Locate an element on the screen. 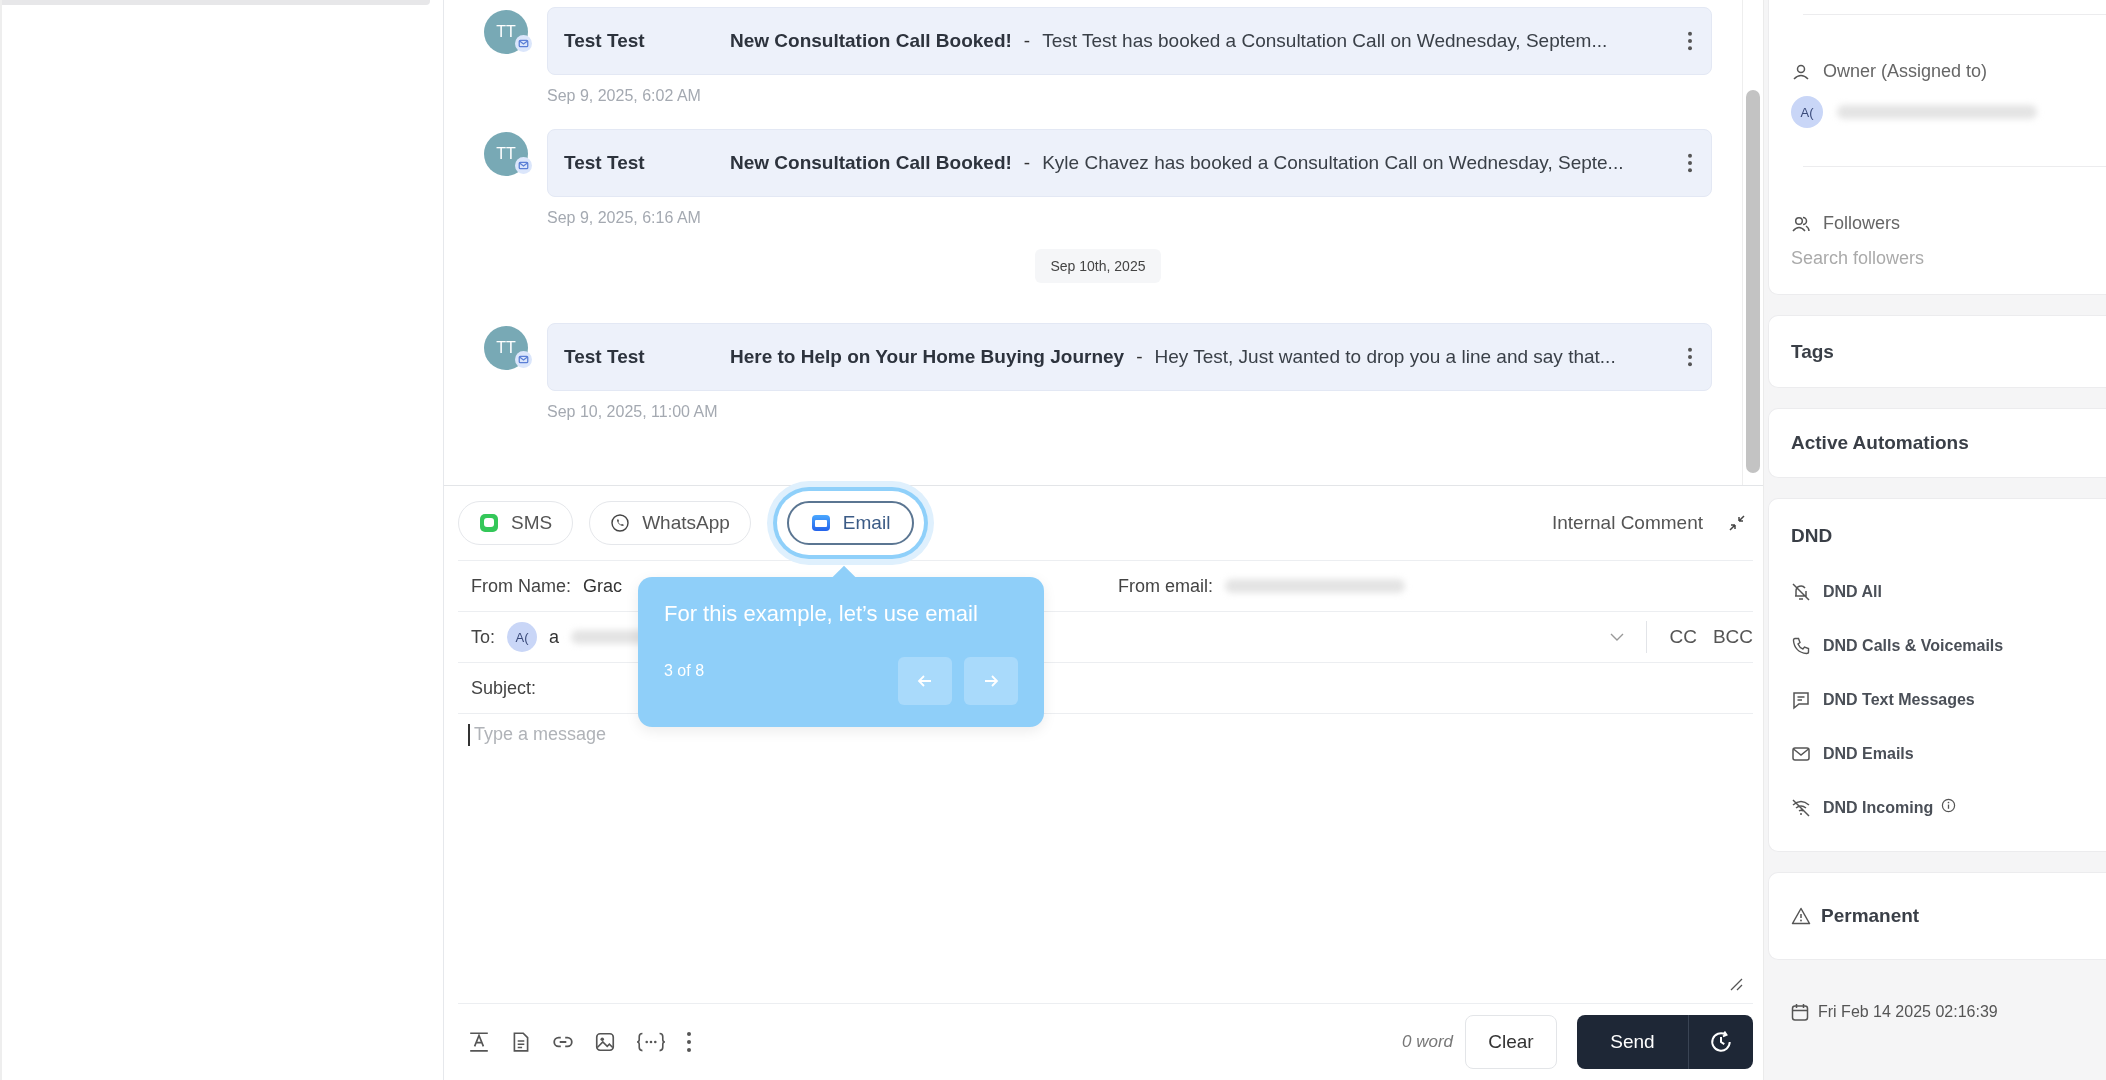 The height and width of the screenshot is (1080, 2106). dnd-title: DND is located at coordinates (1812, 536).